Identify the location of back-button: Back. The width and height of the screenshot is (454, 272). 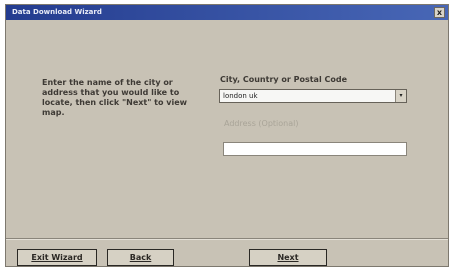
(140, 257).